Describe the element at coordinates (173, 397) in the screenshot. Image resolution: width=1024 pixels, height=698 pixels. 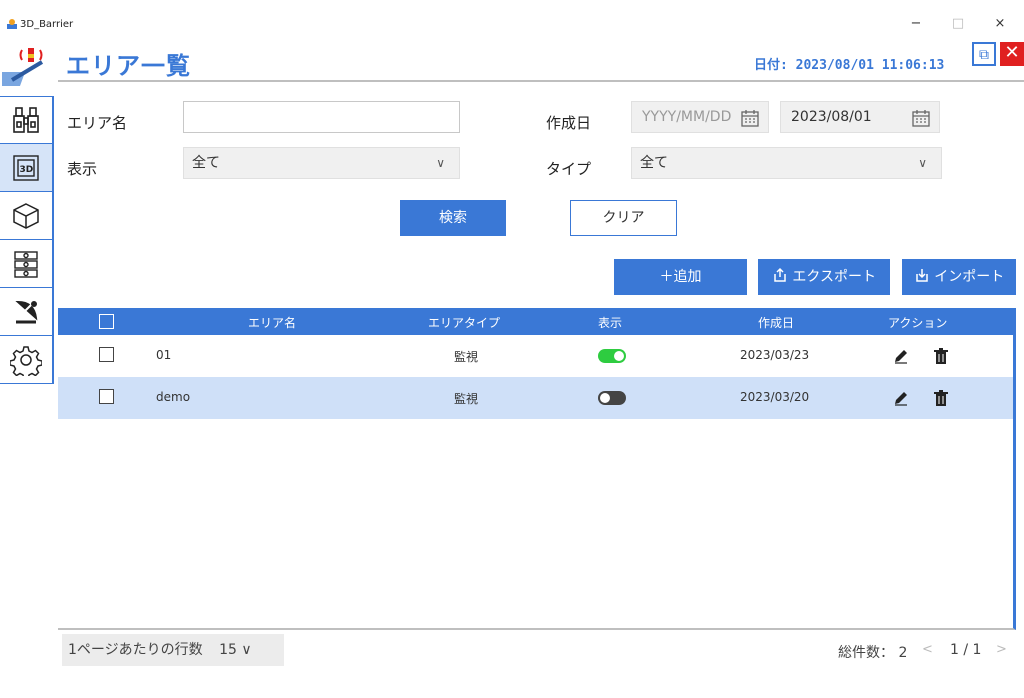
I see `row-area-name: demo` at that location.